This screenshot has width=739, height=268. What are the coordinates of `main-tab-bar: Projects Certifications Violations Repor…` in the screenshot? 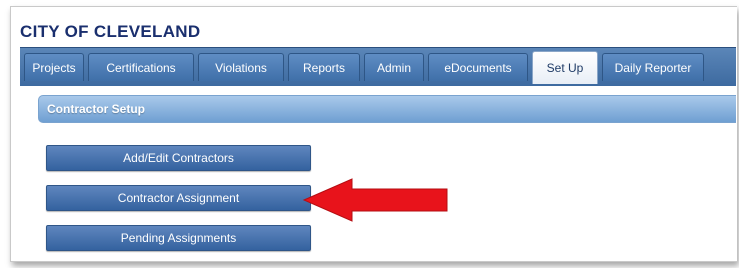 It's located at (378, 66).